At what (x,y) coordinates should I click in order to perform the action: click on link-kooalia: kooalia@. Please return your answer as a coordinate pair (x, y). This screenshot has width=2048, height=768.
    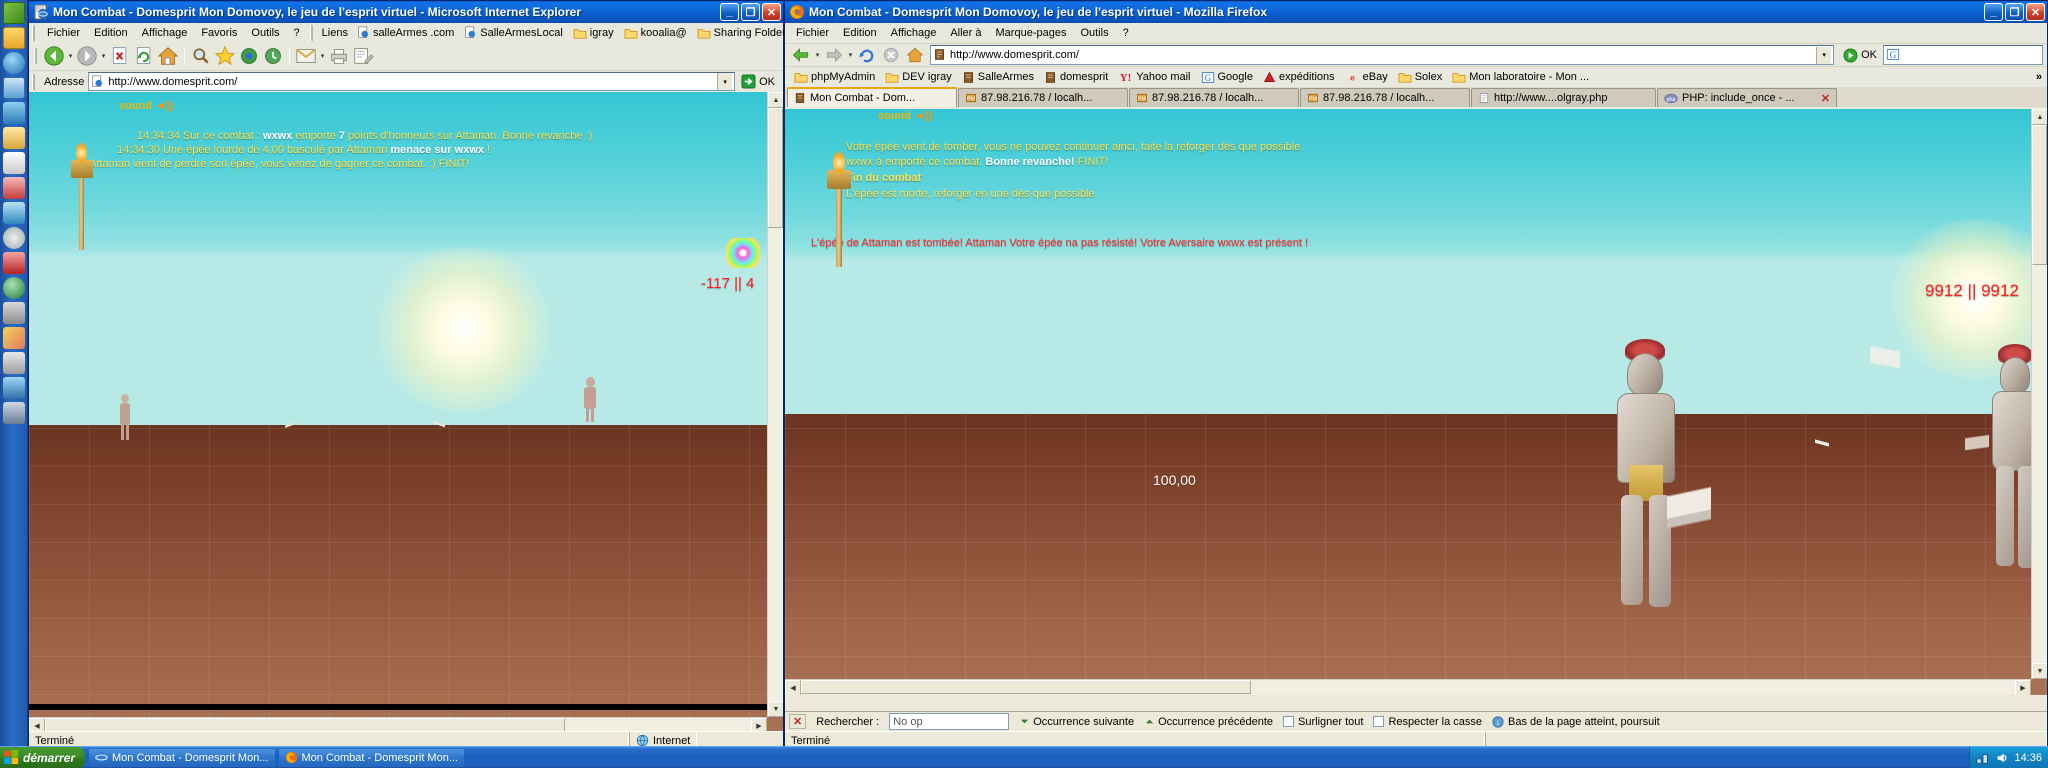
    Looking at the image, I should click on (655, 33).